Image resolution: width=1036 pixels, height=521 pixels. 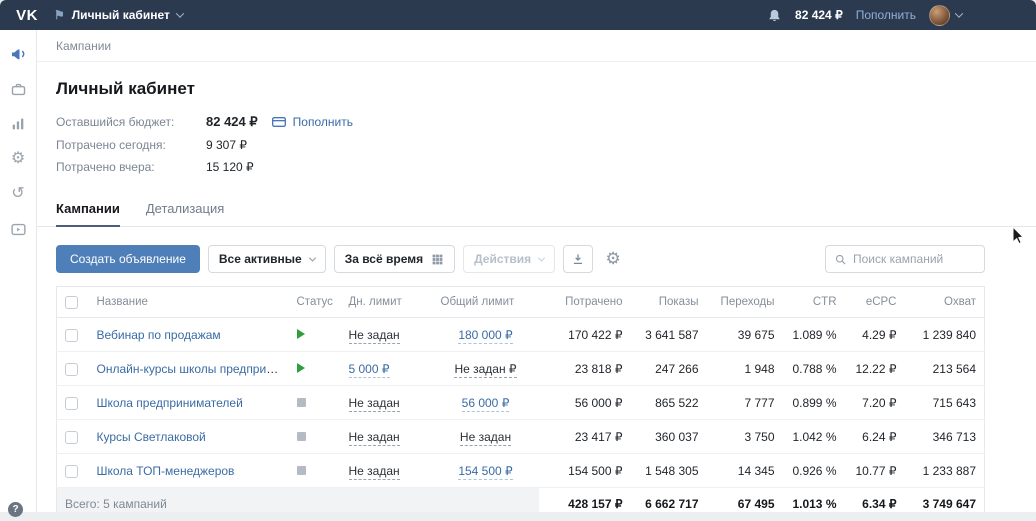 I want to click on period-filter-dropdown: За всё время, so click(x=394, y=259).